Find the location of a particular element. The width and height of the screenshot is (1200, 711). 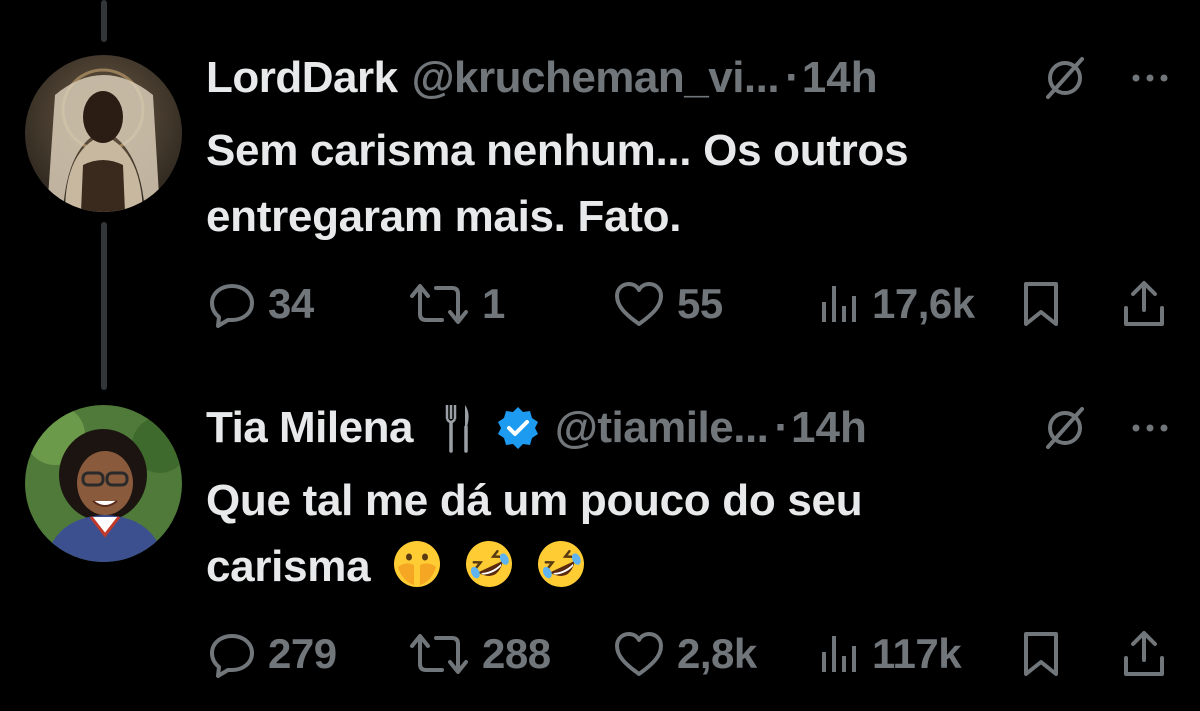

reply-button: 34 is located at coordinates (260, 304).